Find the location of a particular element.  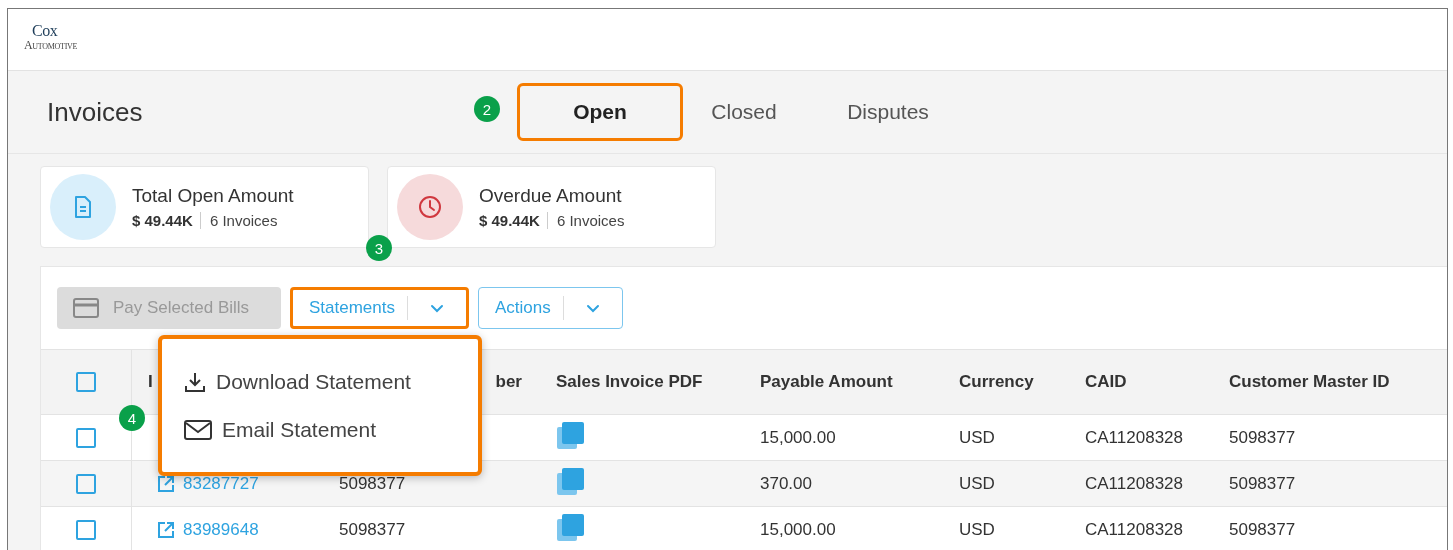

download-icon is located at coordinates (195, 381).